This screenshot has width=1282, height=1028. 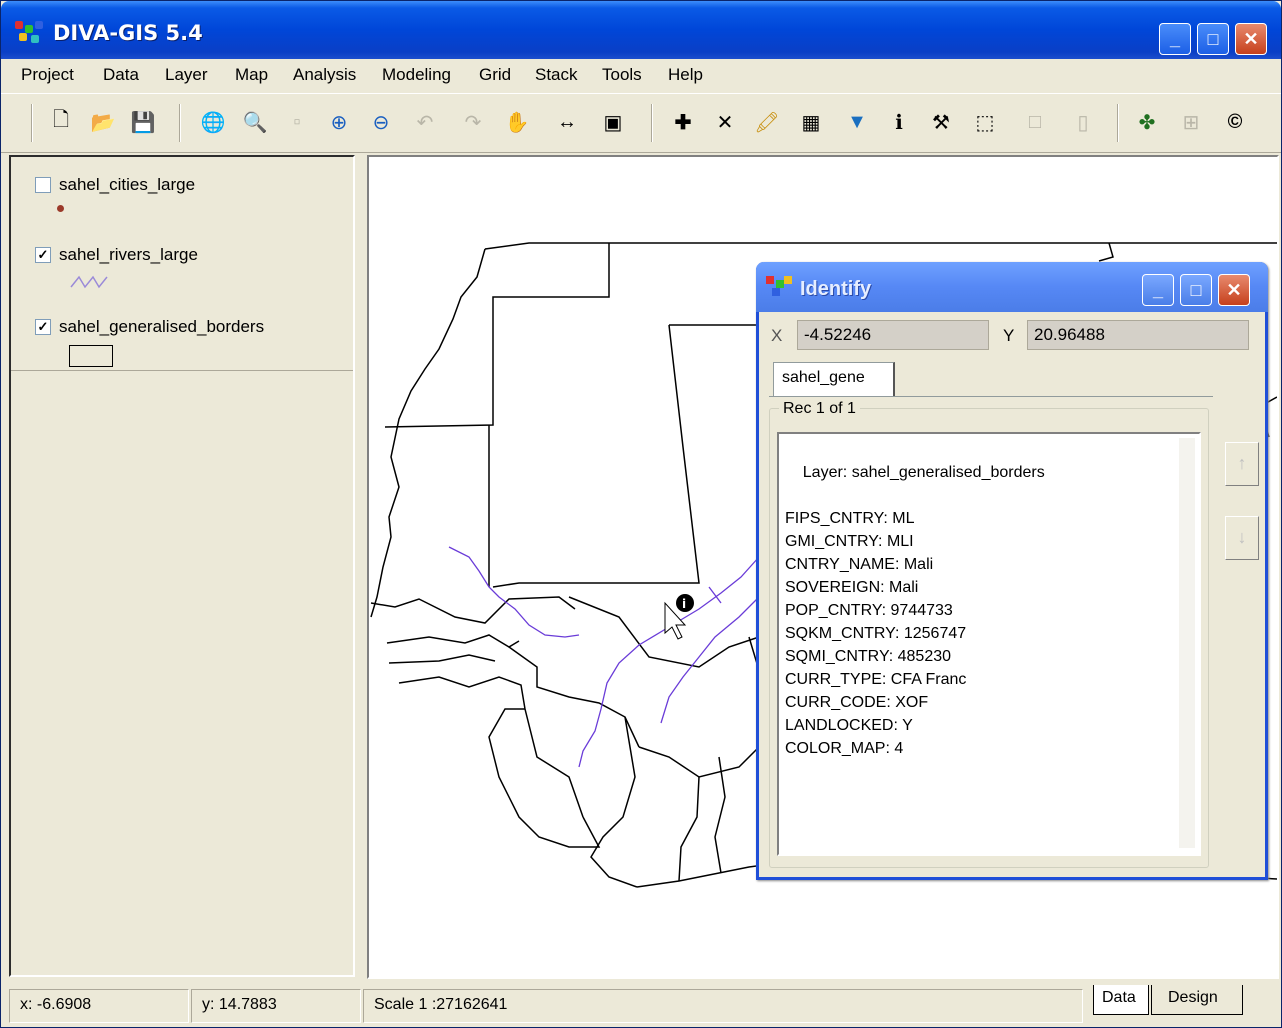 I want to click on record-group-label: Rec 1 of 1, so click(x=819, y=409).